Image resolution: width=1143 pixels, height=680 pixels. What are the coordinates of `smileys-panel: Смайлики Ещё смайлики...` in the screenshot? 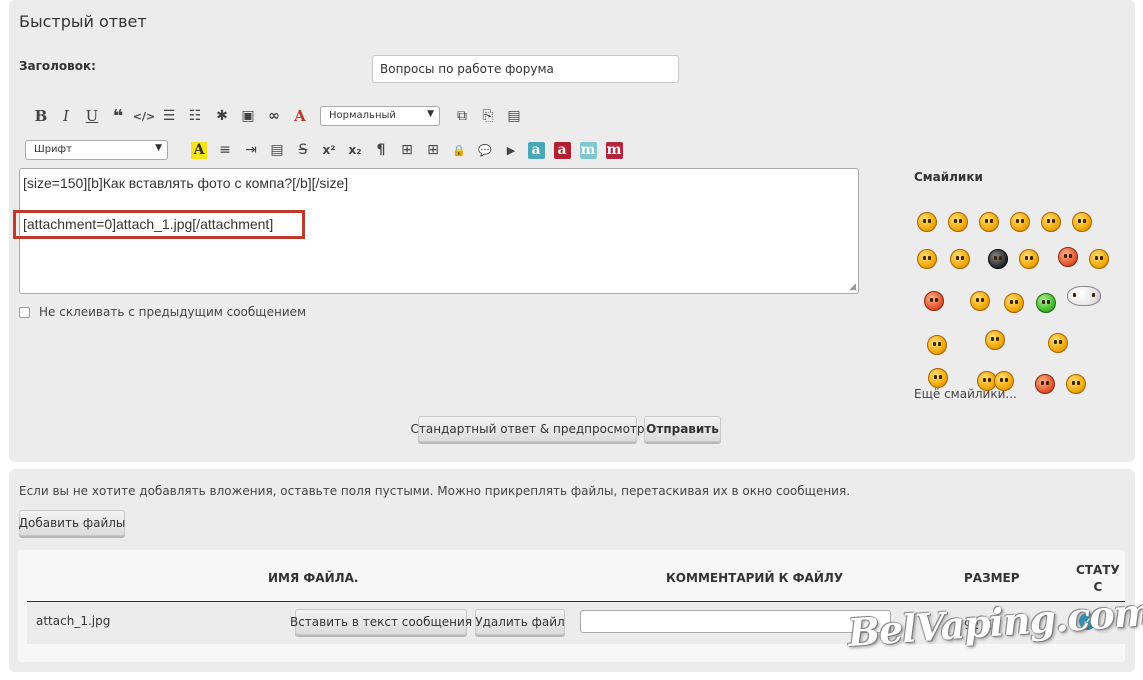 It's located at (1016, 285).